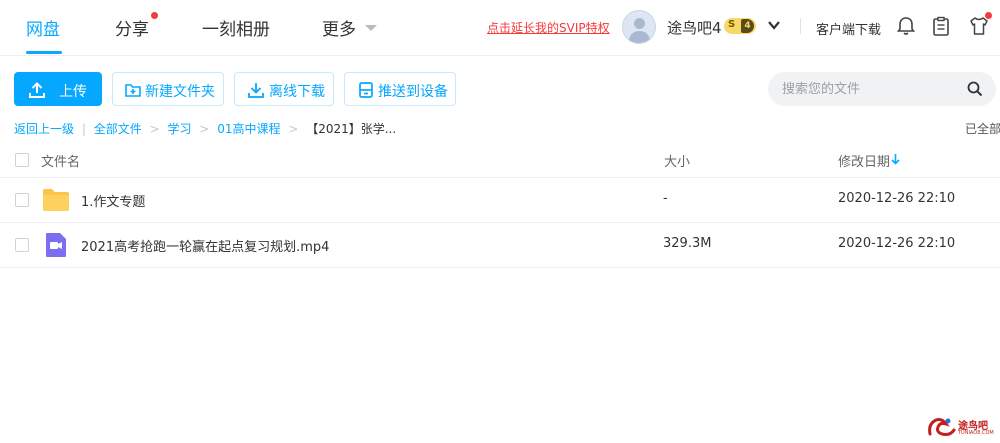 The height and width of the screenshot is (443, 1000). I want to click on load-status: 已全部, so click(982, 129).